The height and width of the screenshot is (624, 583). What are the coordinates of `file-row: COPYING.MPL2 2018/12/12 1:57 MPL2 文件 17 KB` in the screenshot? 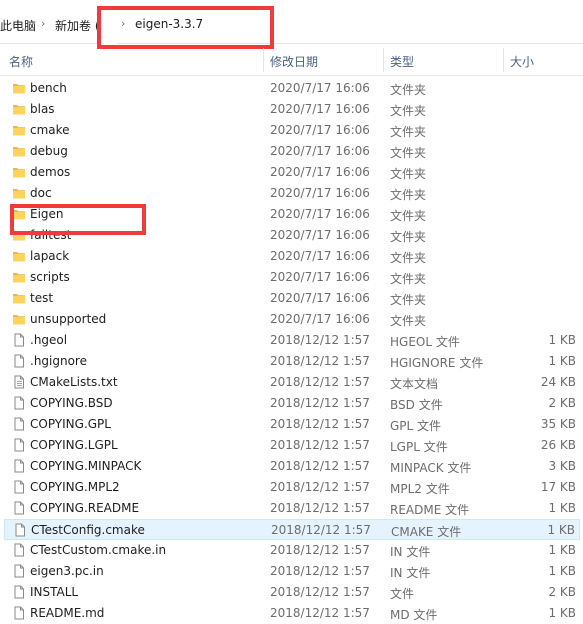 It's located at (292, 487).